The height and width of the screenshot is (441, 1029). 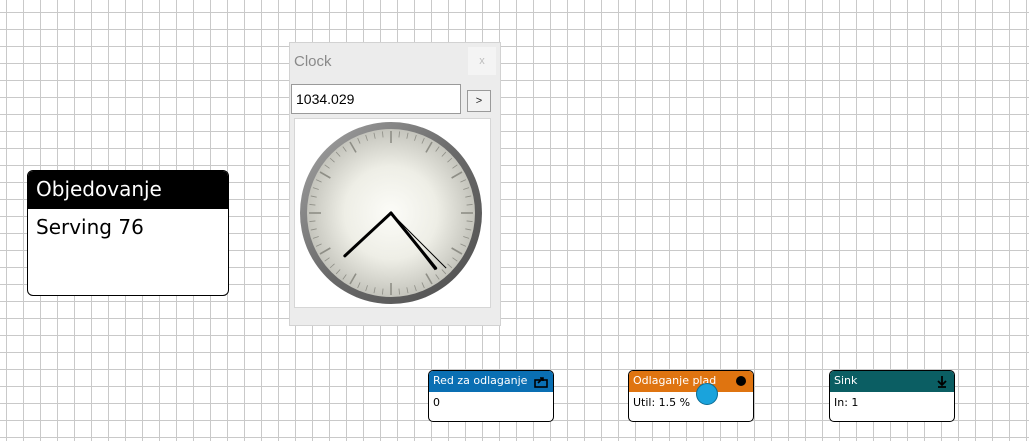 I want to click on block-title: Red za odlaganje, so click(x=480, y=380).